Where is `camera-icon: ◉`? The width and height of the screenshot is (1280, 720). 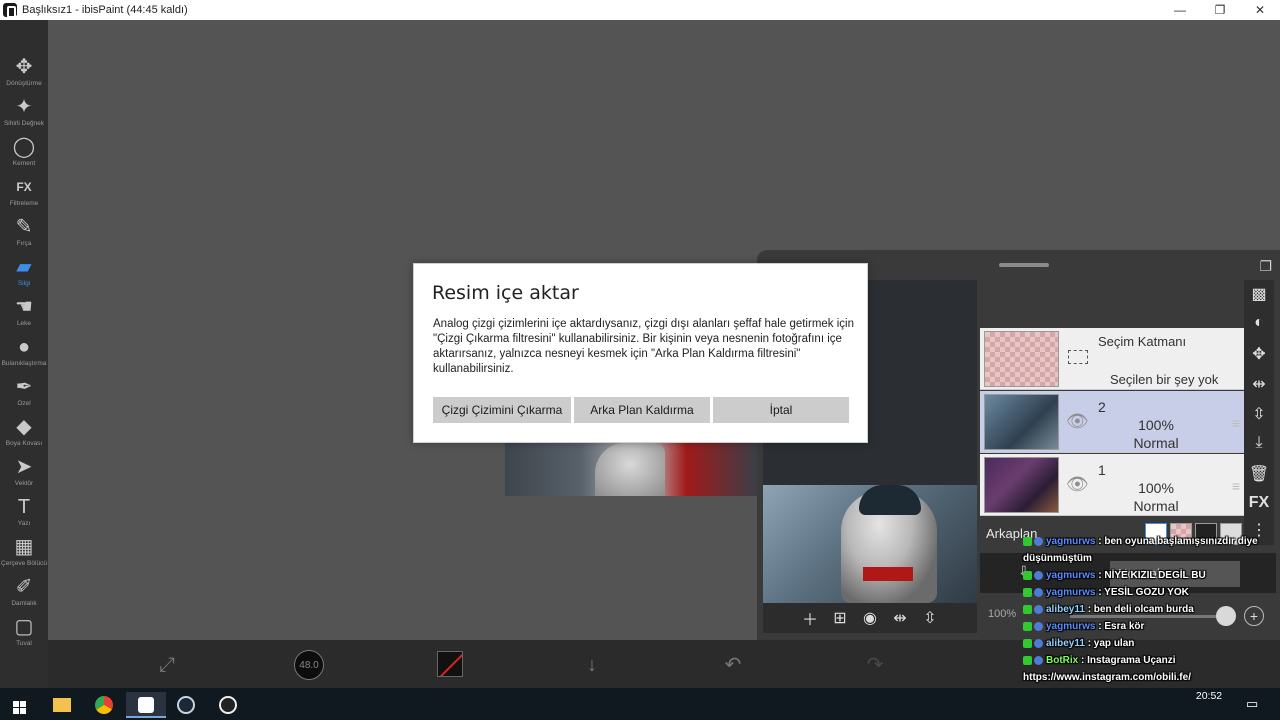 camera-icon: ◉ is located at coordinates (870, 618).